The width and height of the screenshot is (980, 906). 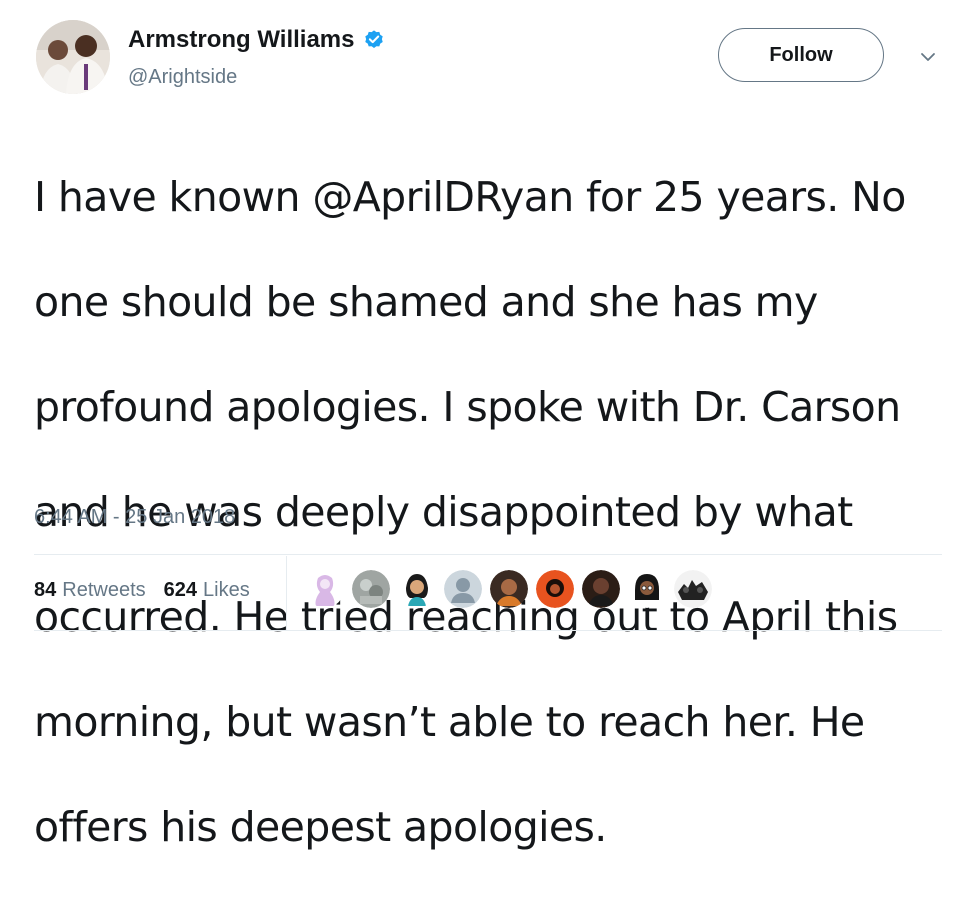 I want to click on retweets-label: Retweets, so click(x=104, y=590).